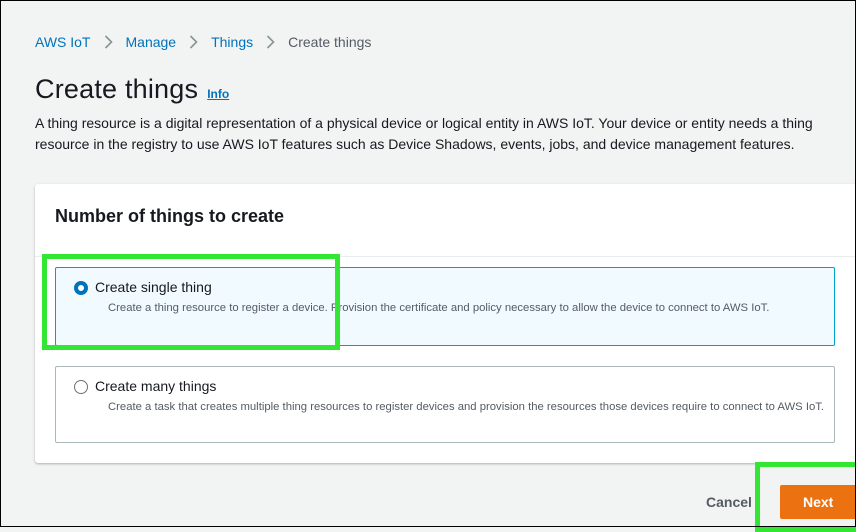  What do you see at coordinates (445, 220) in the screenshot?
I see `panel-header: Number of things to create` at bounding box center [445, 220].